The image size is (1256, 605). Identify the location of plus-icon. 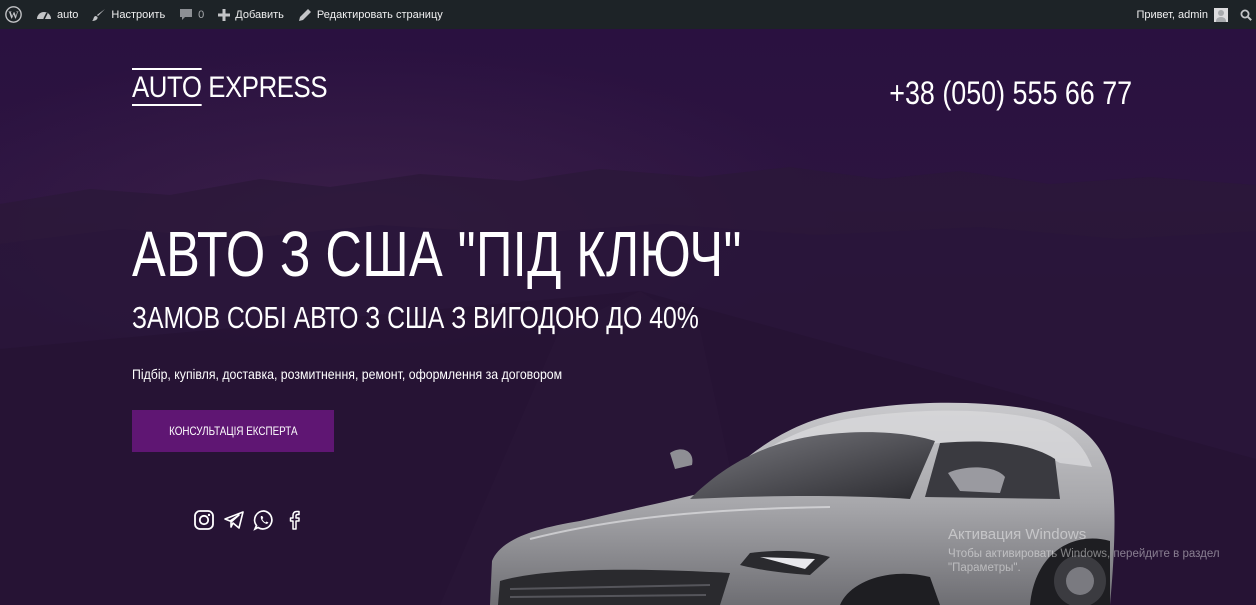
(224, 14).